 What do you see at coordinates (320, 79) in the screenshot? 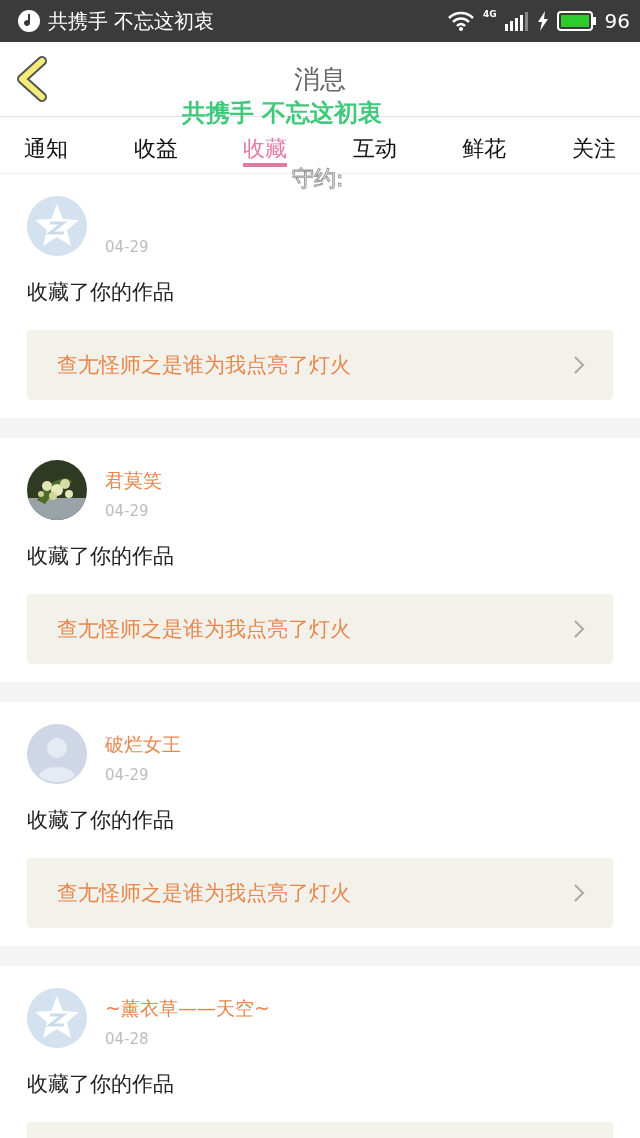
I see `page-title: 消息` at bounding box center [320, 79].